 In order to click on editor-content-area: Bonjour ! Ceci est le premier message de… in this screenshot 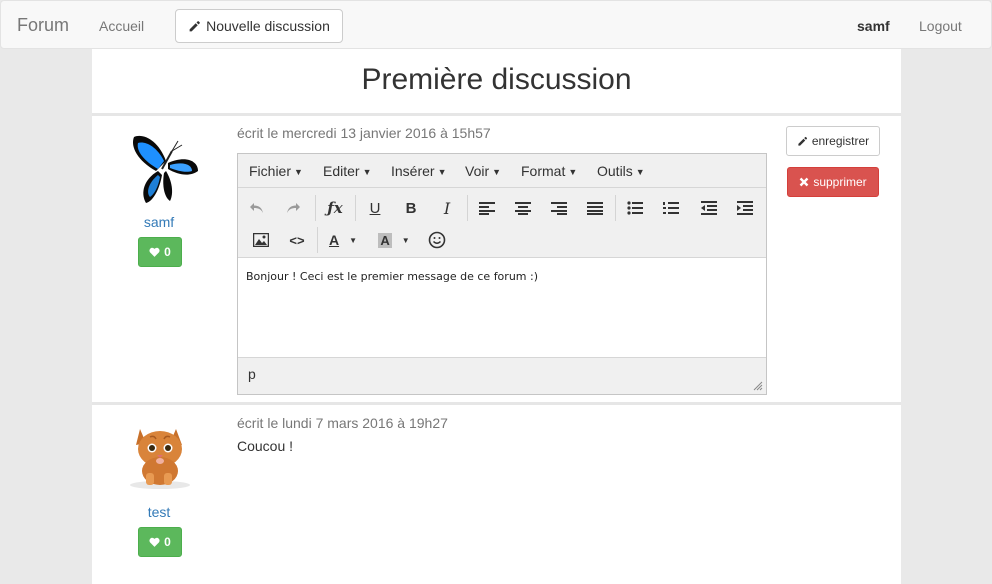, I will do `click(502, 307)`.